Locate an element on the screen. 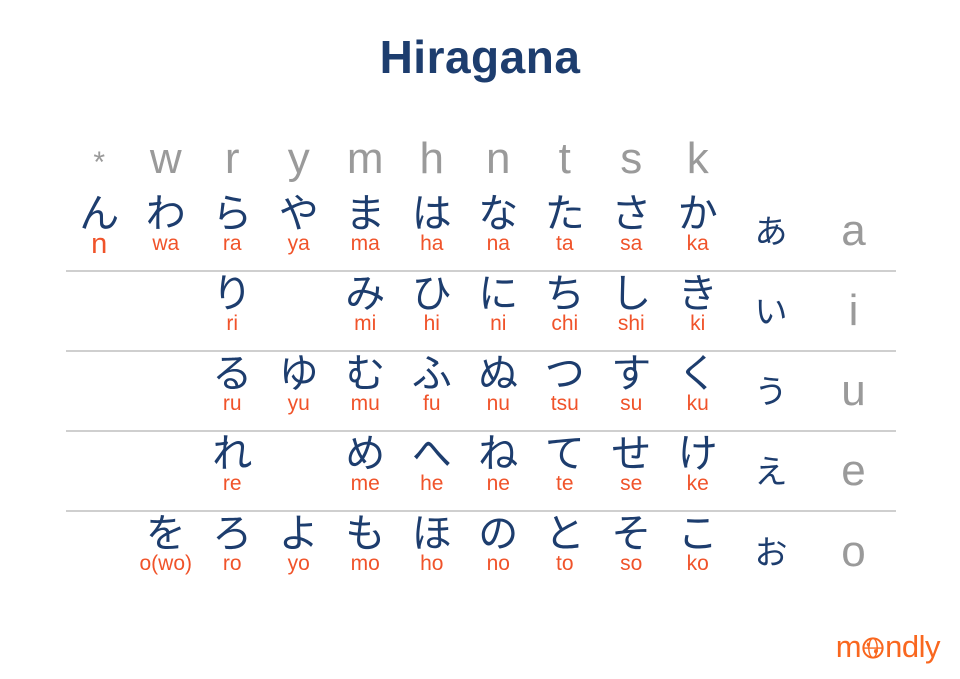 The image size is (960, 679). mondly-logo-text: m ndly is located at coordinates (888, 646).